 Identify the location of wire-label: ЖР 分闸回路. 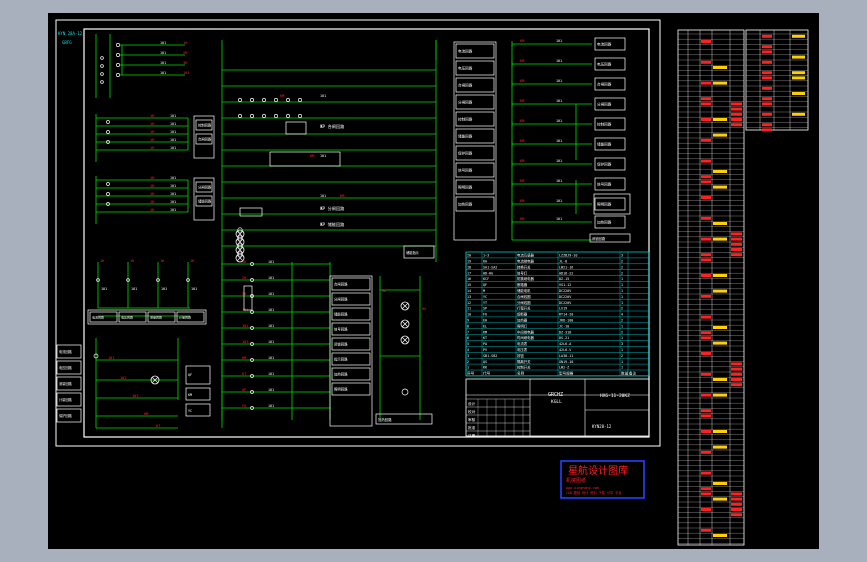
(332, 208).